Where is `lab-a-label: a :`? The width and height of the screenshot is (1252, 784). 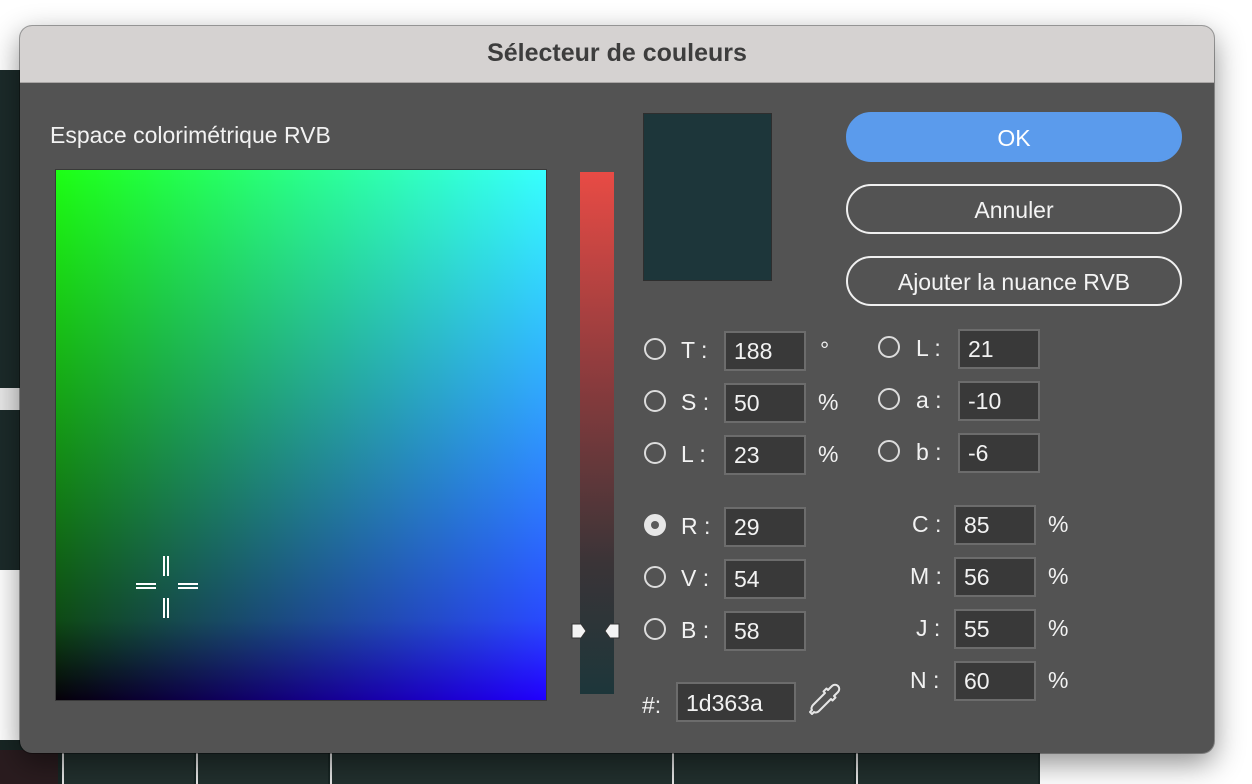
lab-a-label: a : is located at coordinates (929, 400).